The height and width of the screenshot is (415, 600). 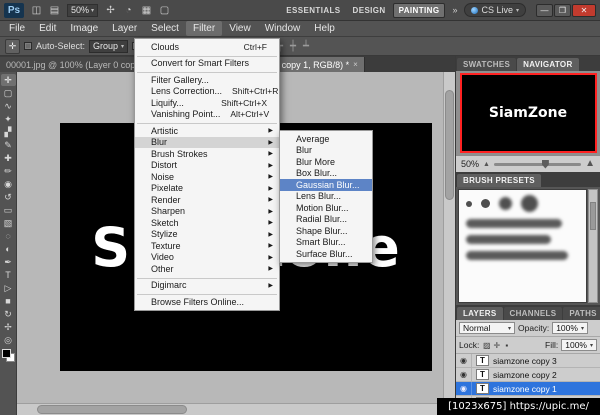 I want to click on lock-transparency-icon: ▨, so click(x=486, y=345).